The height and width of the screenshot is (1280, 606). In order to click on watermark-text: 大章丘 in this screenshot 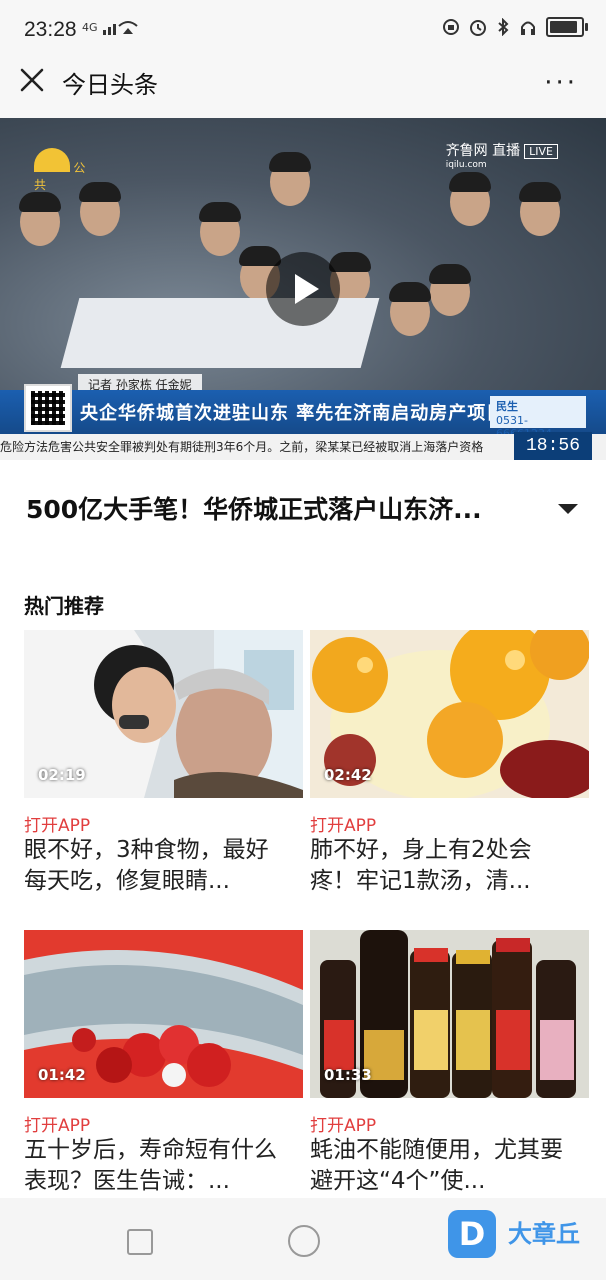, I will do `click(544, 1234)`.